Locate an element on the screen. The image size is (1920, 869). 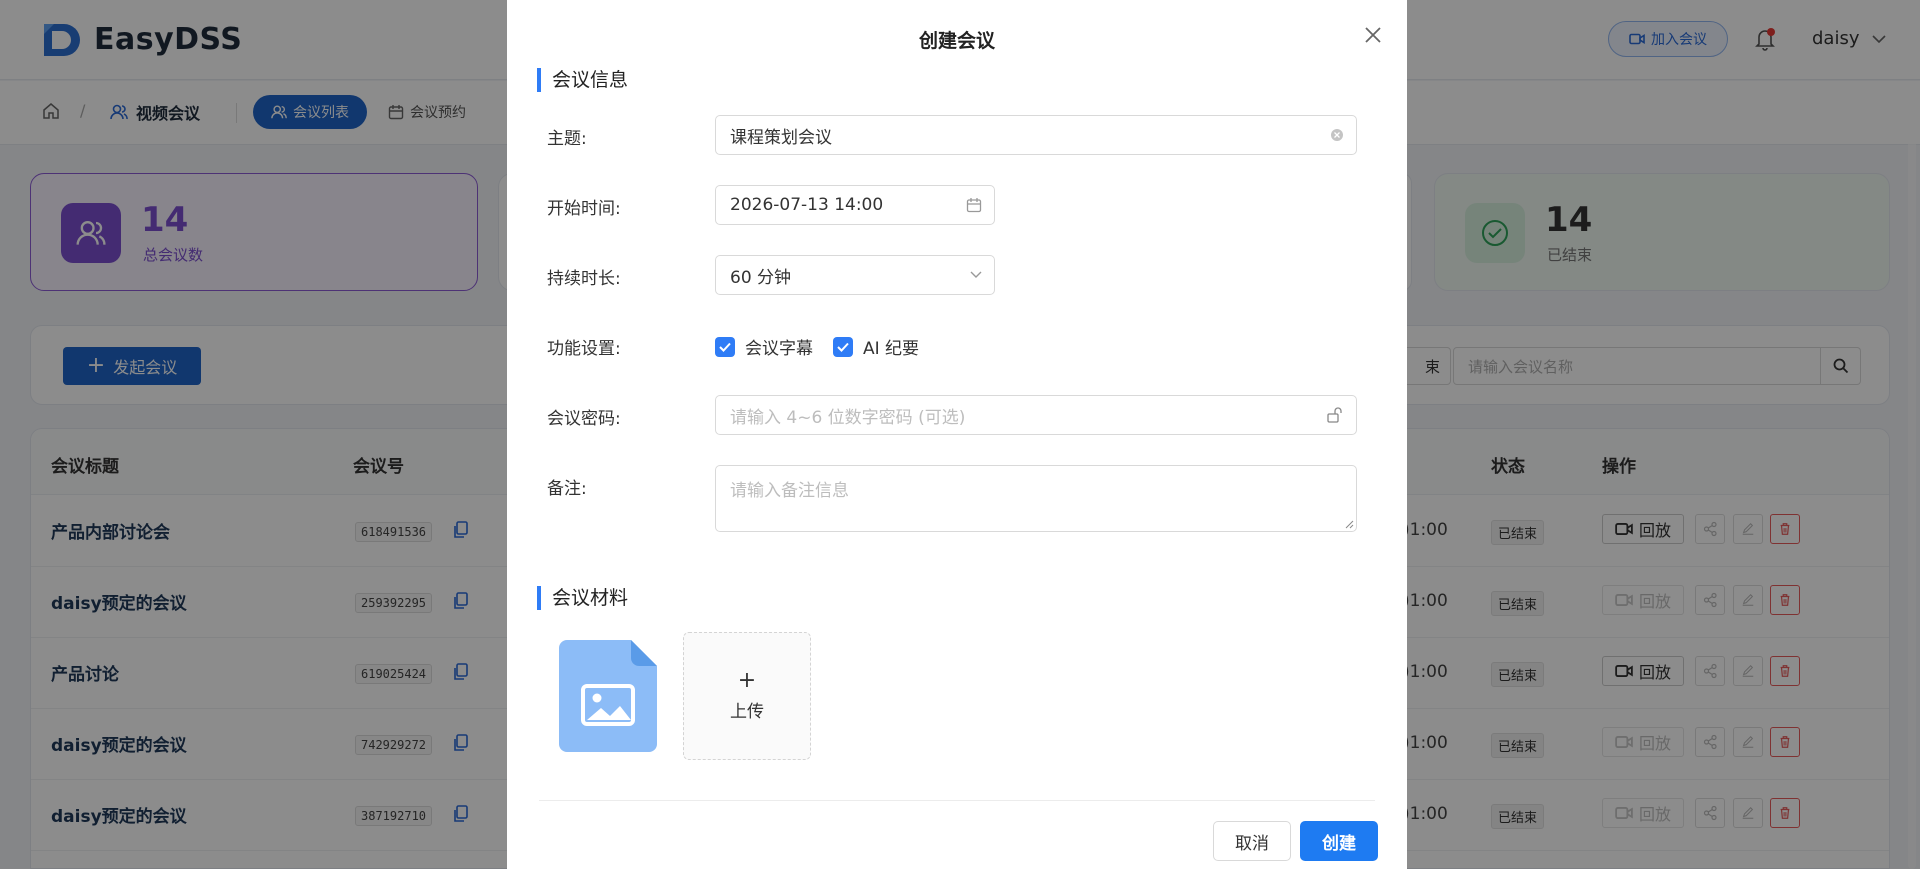
upload-button: + 上传 is located at coordinates (747, 696).